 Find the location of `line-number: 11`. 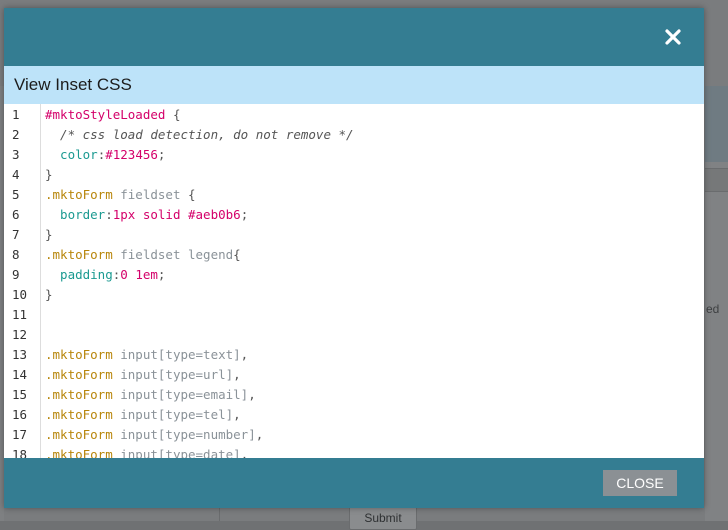

line-number: 11 is located at coordinates (20, 314).